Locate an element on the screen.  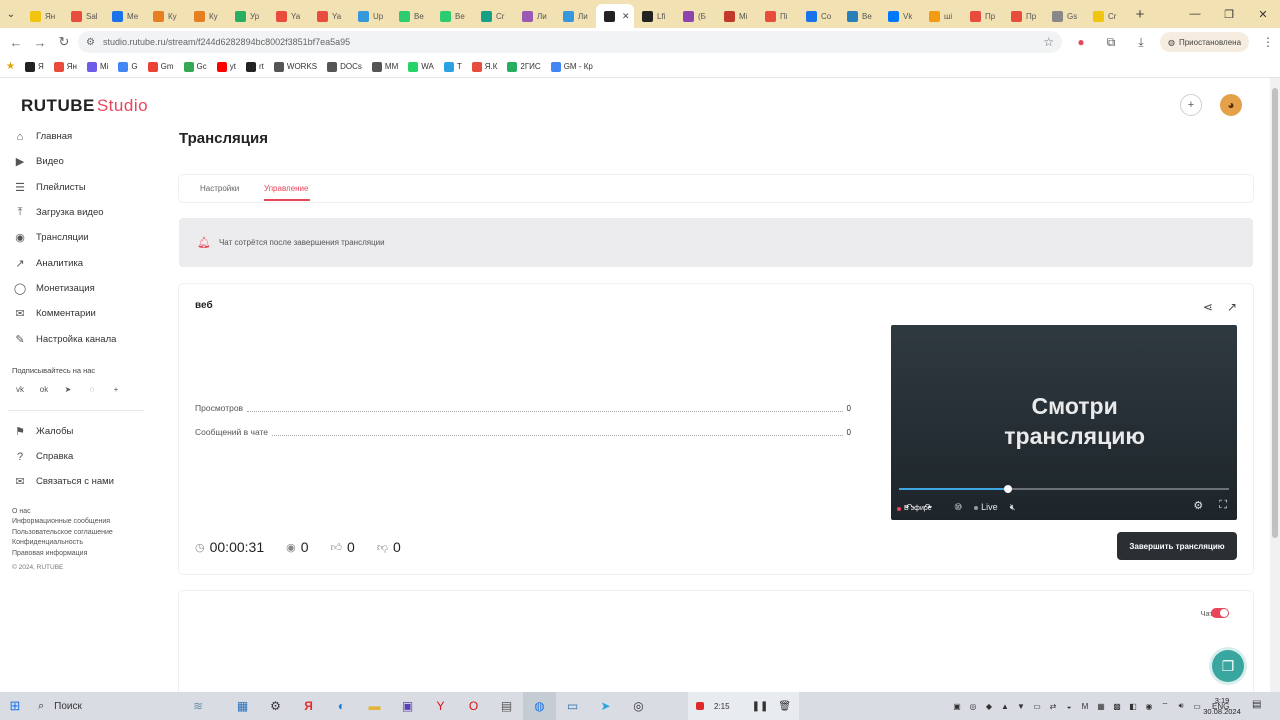
back-icon: ← is located at coordinates (16, 42).